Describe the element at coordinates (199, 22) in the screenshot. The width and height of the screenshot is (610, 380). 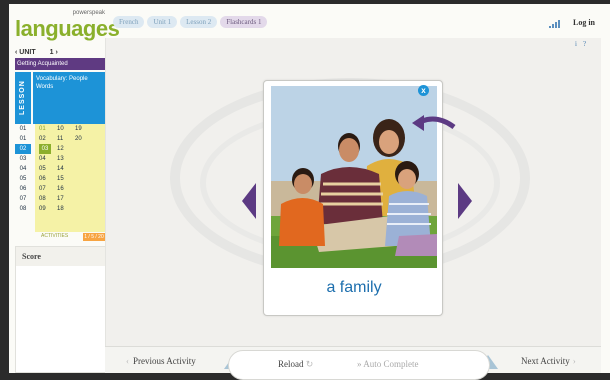
I see `breadcrumb-lesson: Lesson 2` at that location.